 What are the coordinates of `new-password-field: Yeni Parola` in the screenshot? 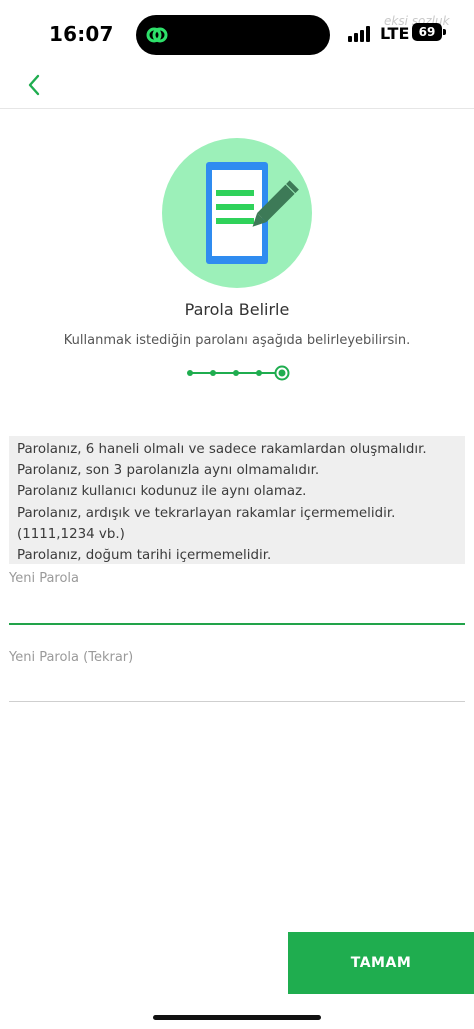 It's located at (237, 598).